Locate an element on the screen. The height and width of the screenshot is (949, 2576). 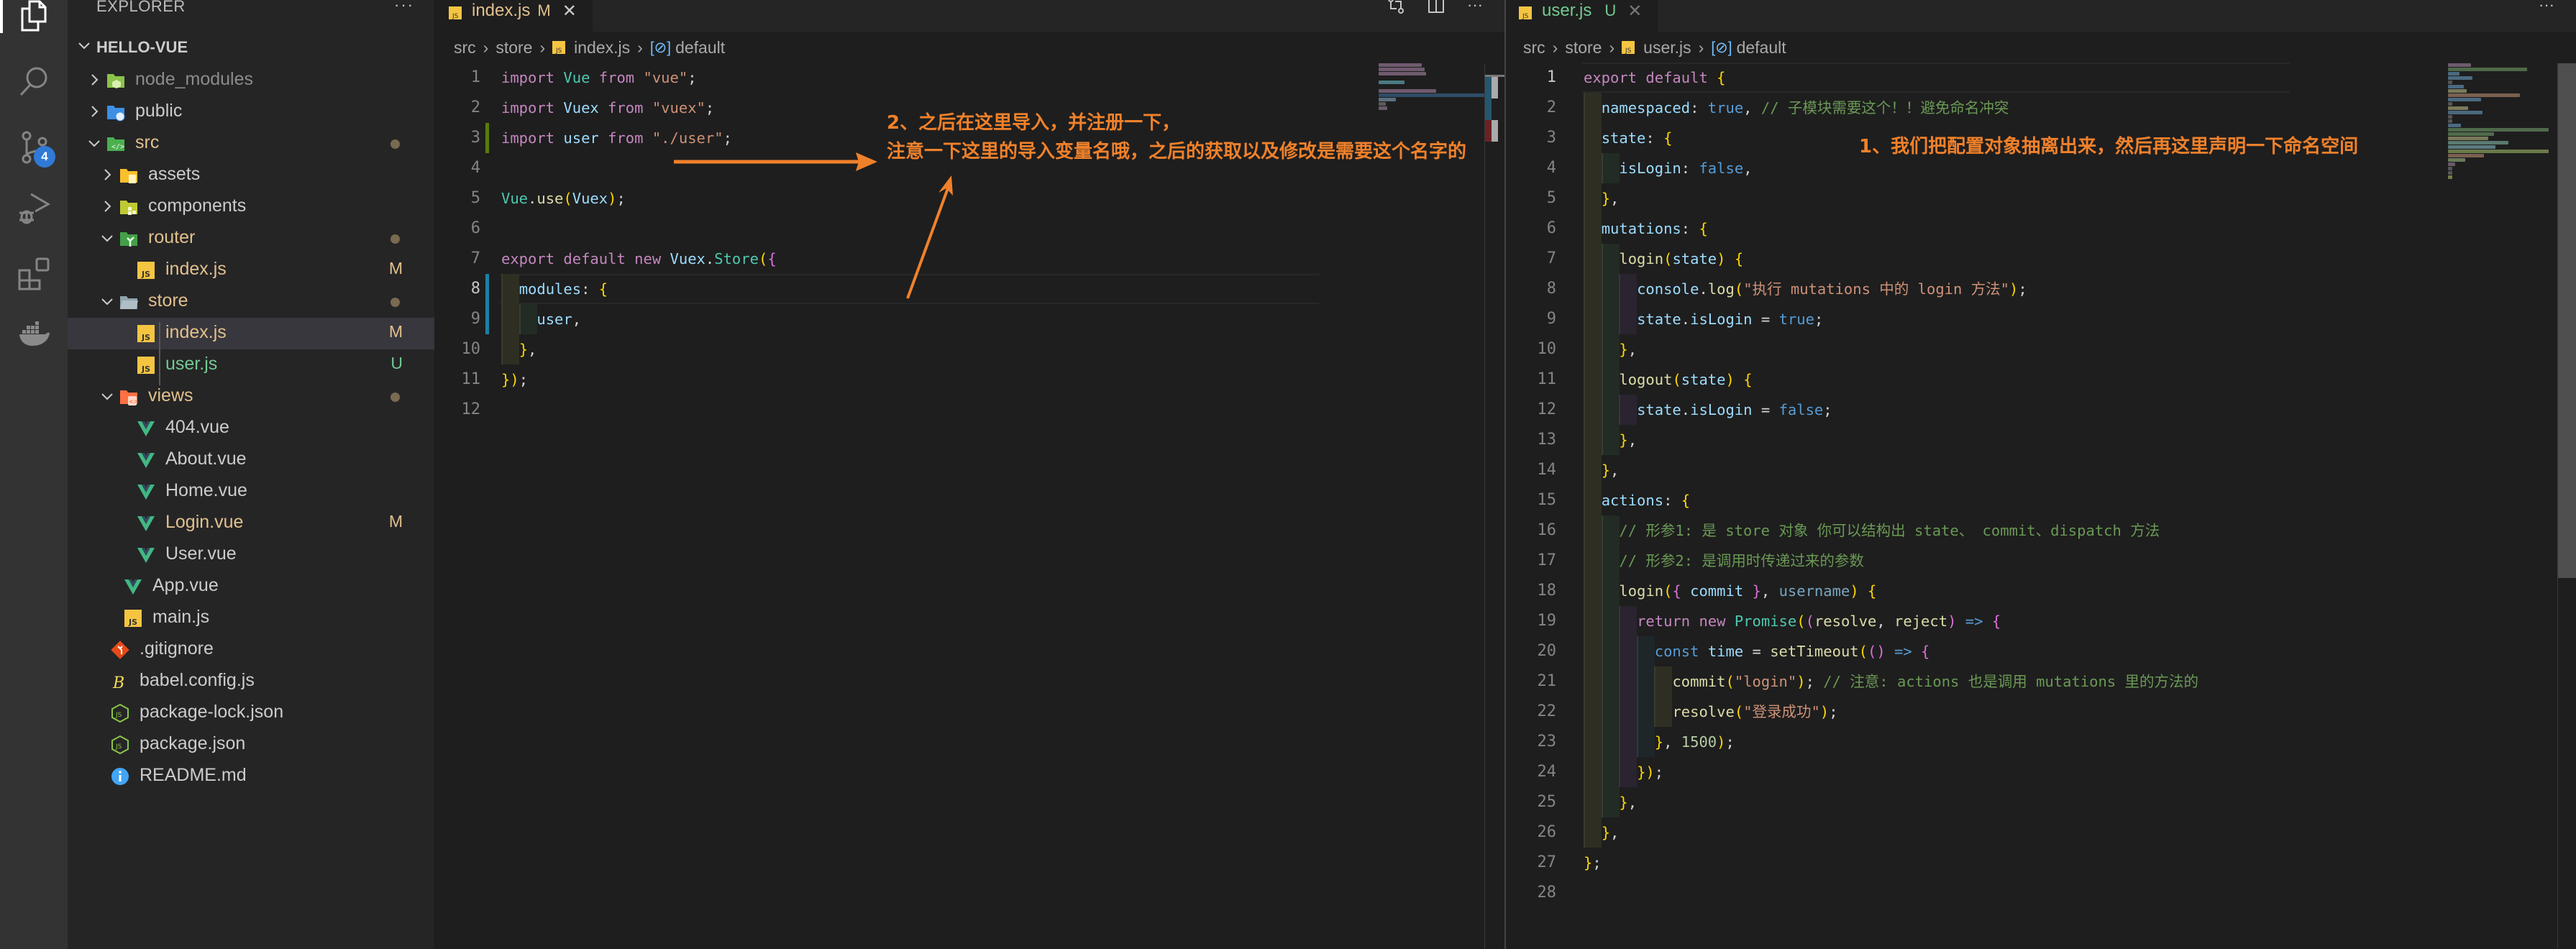
code-line: 7 export default new Vuex.Store({ is located at coordinates (952, 259).